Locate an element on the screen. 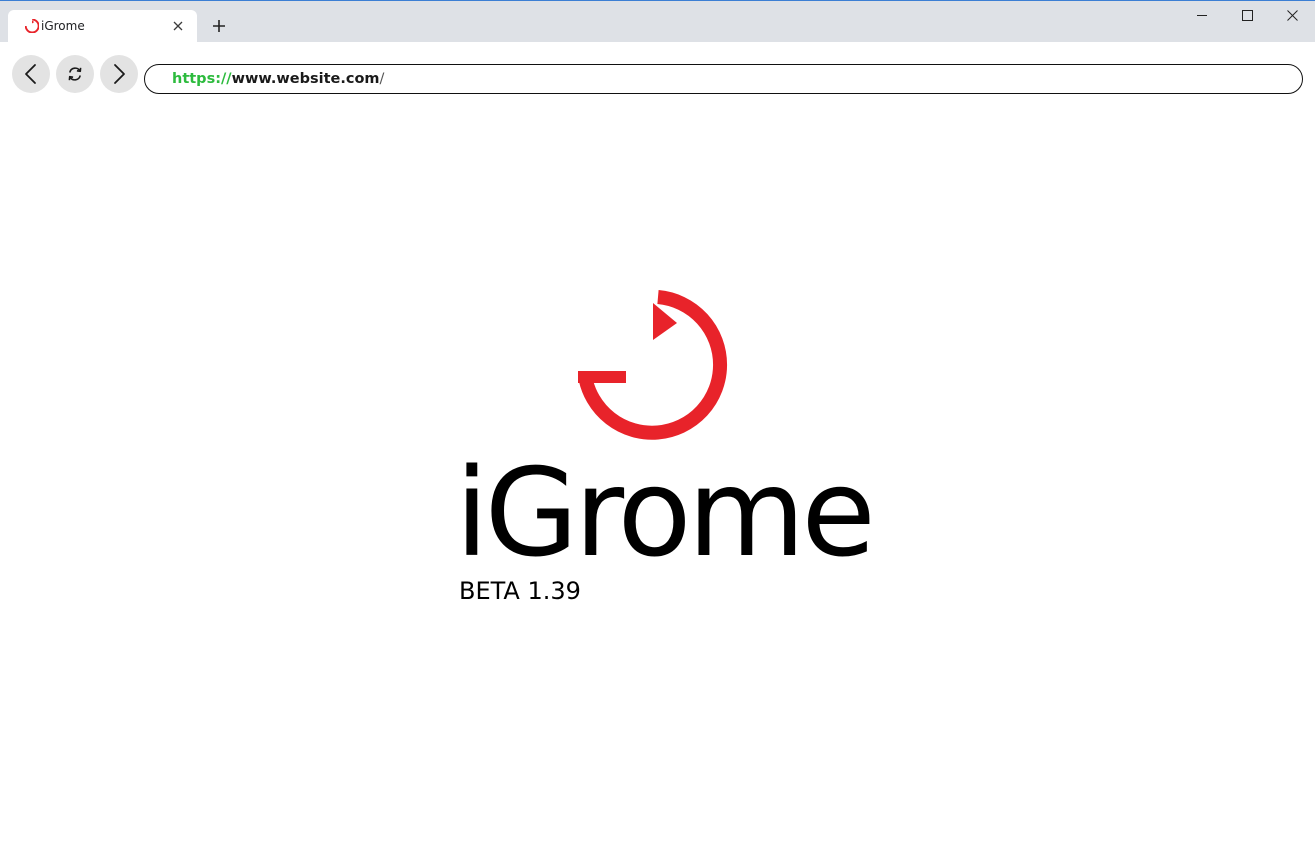  reload-icon is located at coordinates (75, 74).